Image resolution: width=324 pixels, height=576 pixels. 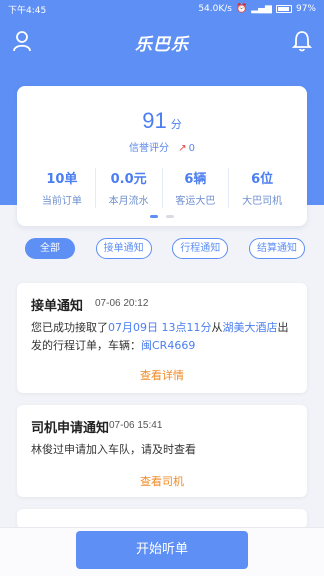 What do you see at coordinates (262, 201) in the screenshot?
I see `stat-label: 大巴司机` at bounding box center [262, 201].